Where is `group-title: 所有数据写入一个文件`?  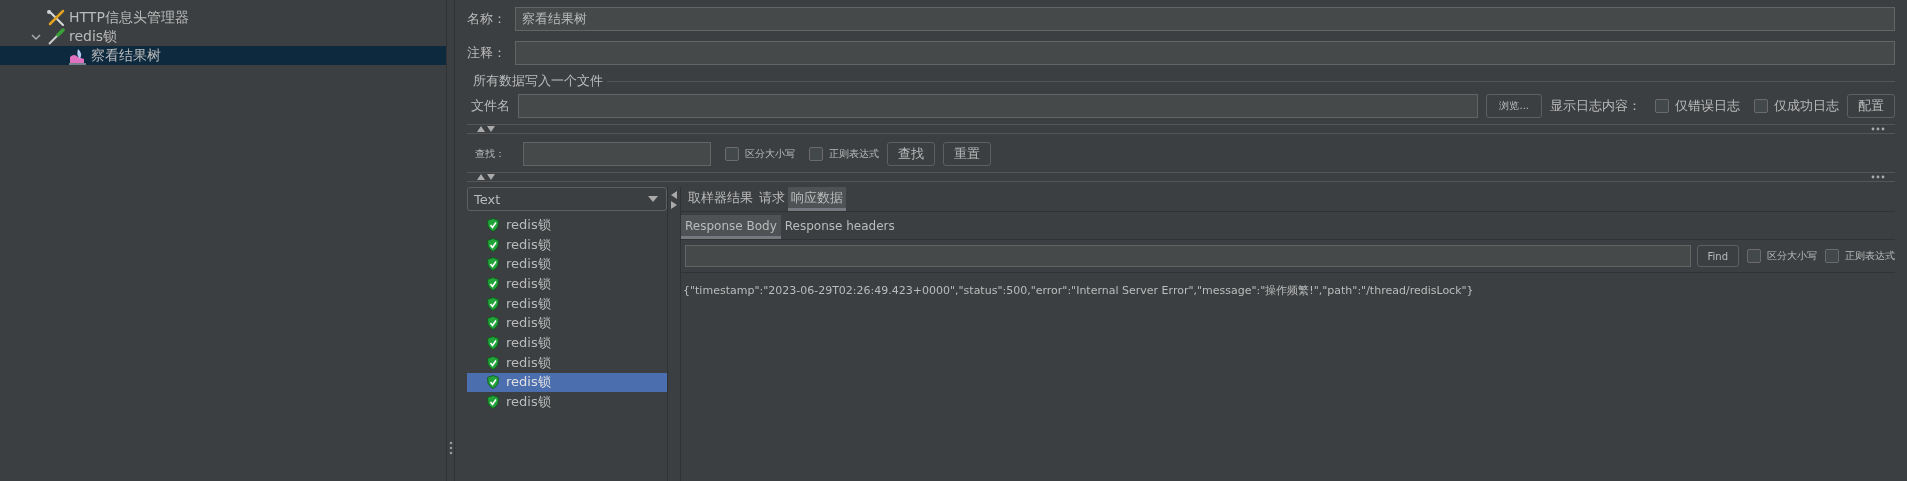 group-title: 所有数据写入一个文件 is located at coordinates (538, 81).